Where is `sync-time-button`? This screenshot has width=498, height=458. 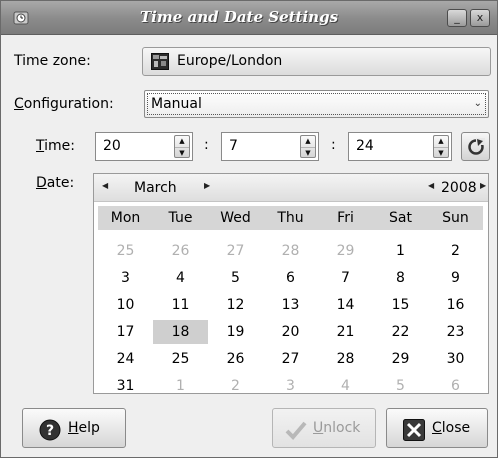
sync-time-button is located at coordinates (475, 146).